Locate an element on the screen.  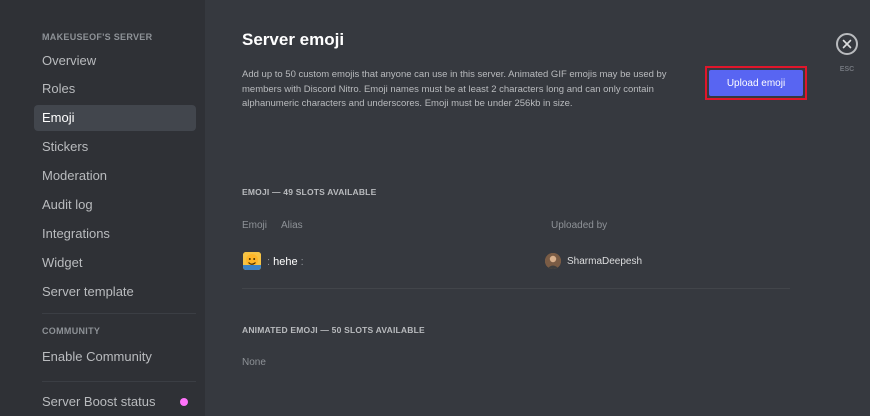
uploader-name: SharmaDeepesh is located at coordinates (605, 261).